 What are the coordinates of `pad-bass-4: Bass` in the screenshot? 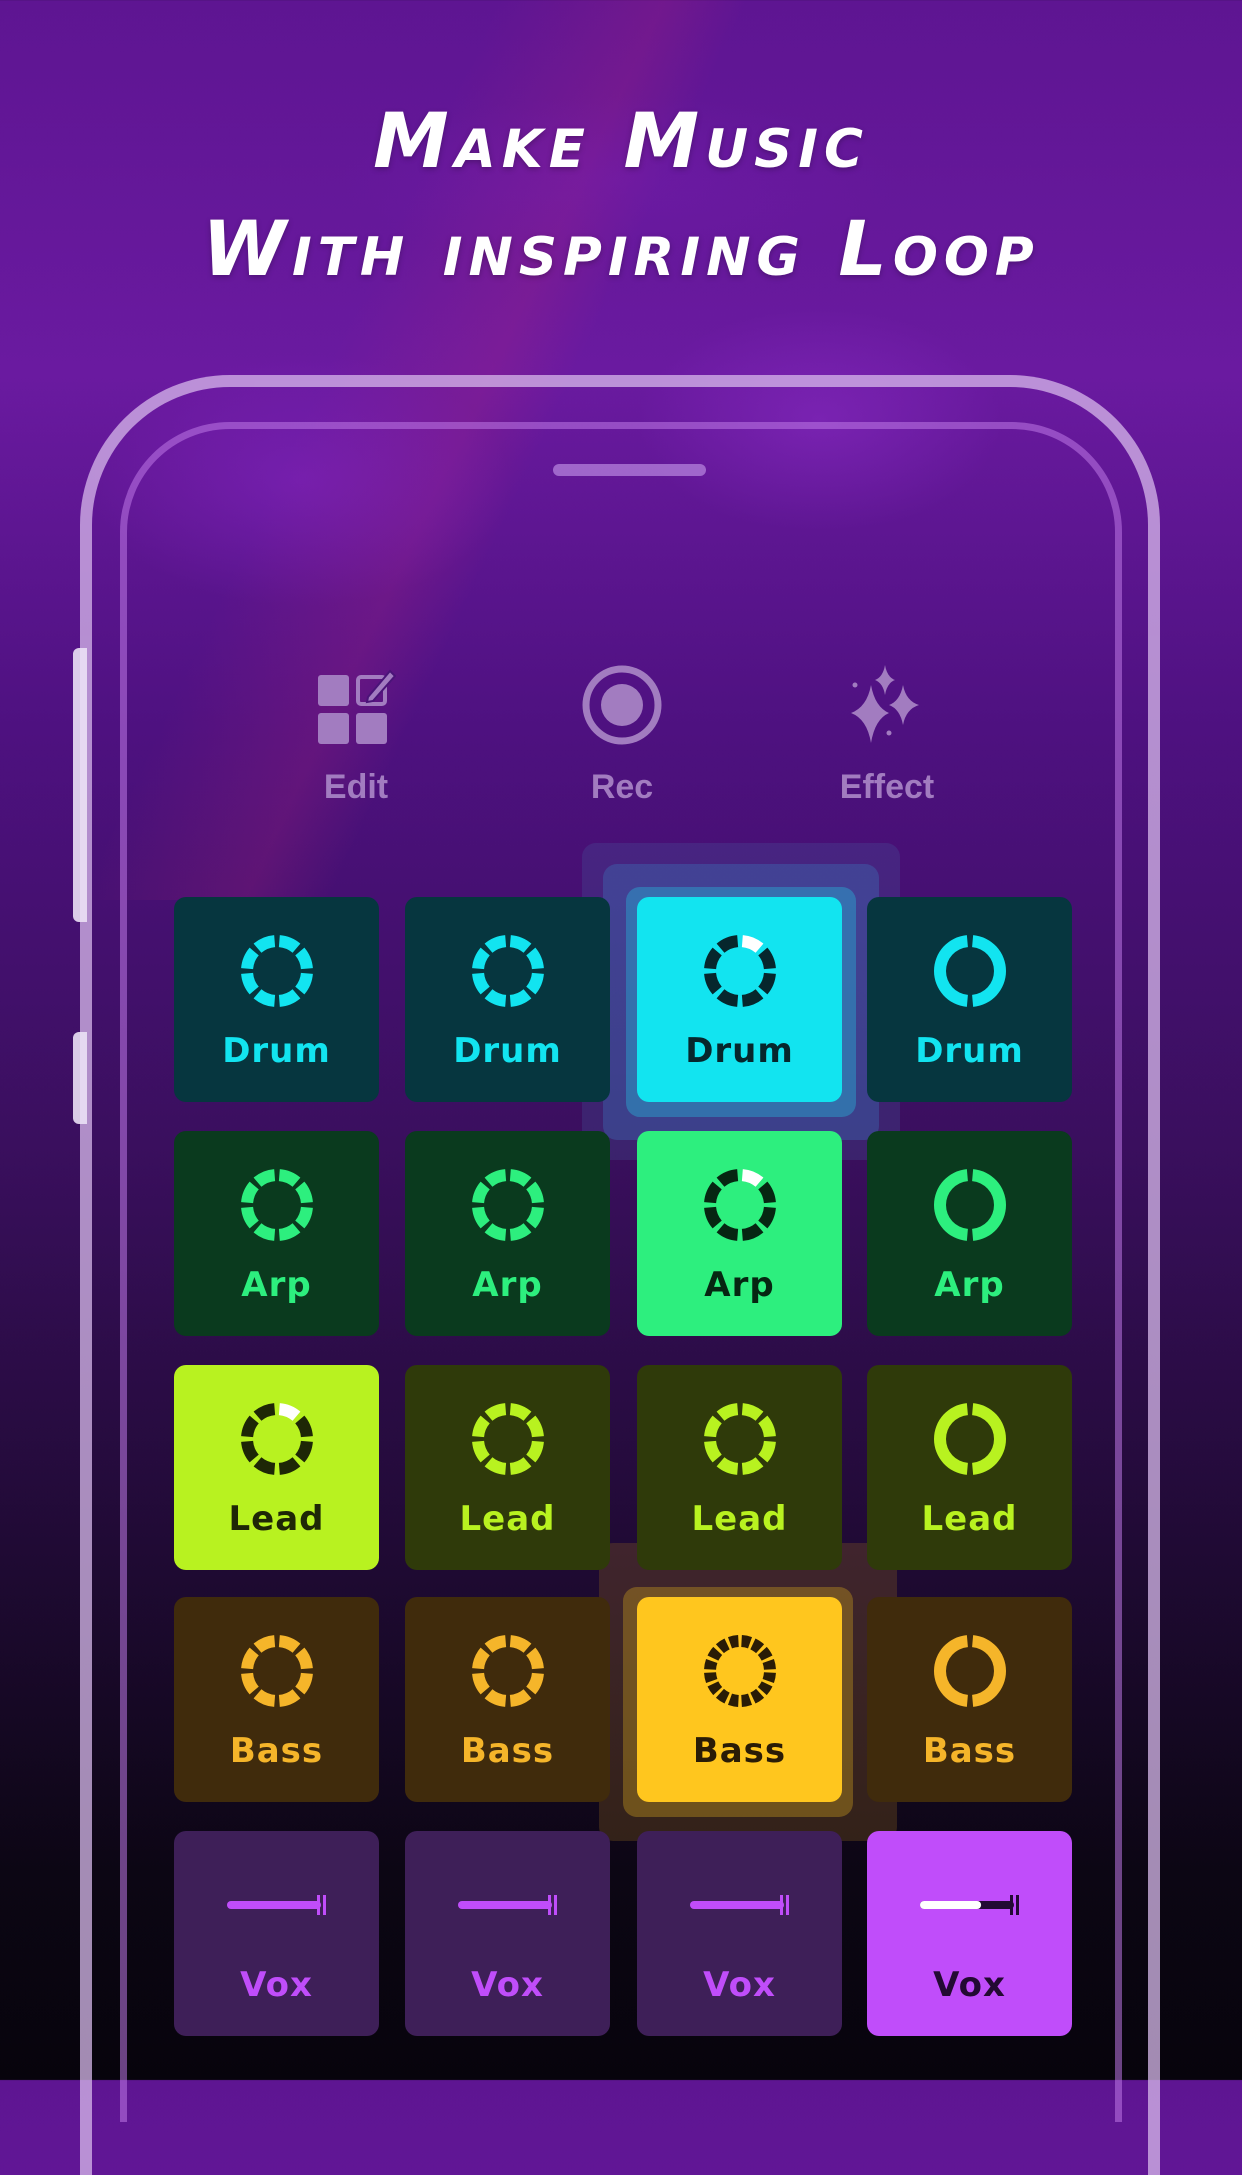 It's located at (969, 1699).